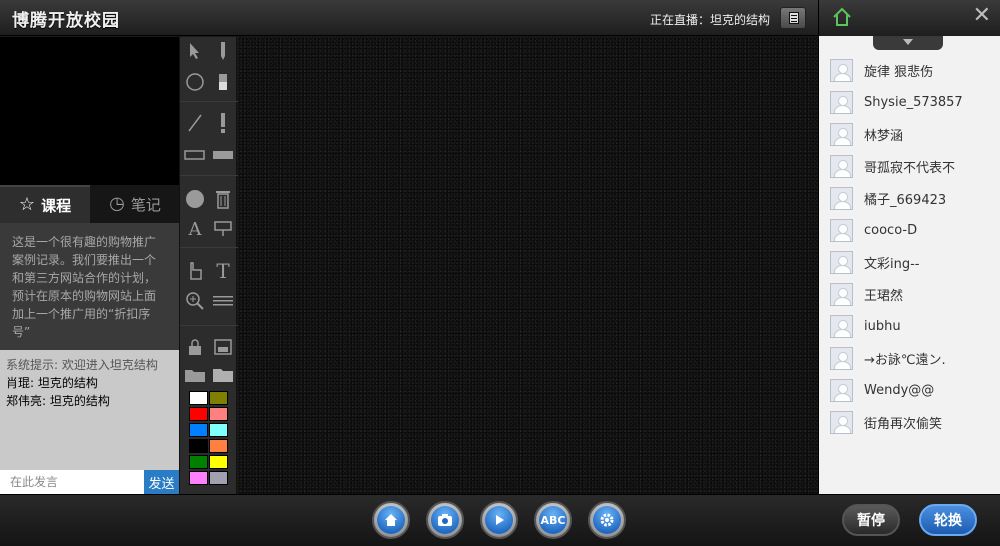 The height and width of the screenshot is (546, 1000). I want to click on user-name: 哥孤寂不代表不, so click(910, 168).